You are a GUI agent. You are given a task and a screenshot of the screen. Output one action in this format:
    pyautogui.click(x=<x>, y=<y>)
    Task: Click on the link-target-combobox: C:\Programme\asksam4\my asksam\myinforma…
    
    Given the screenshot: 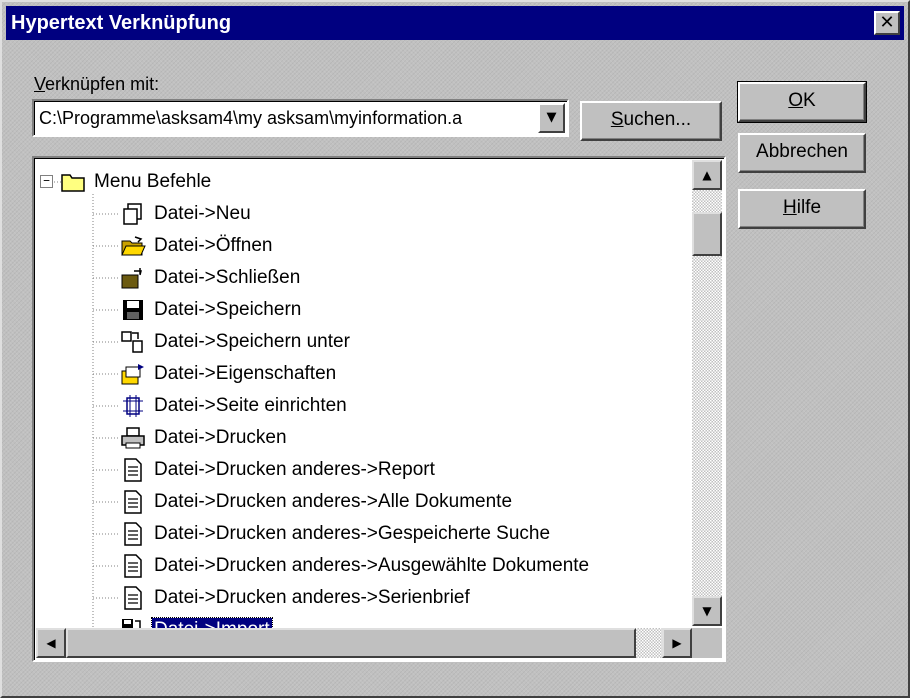 What is the action you would take?
    pyautogui.click(x=300, y=118)
    